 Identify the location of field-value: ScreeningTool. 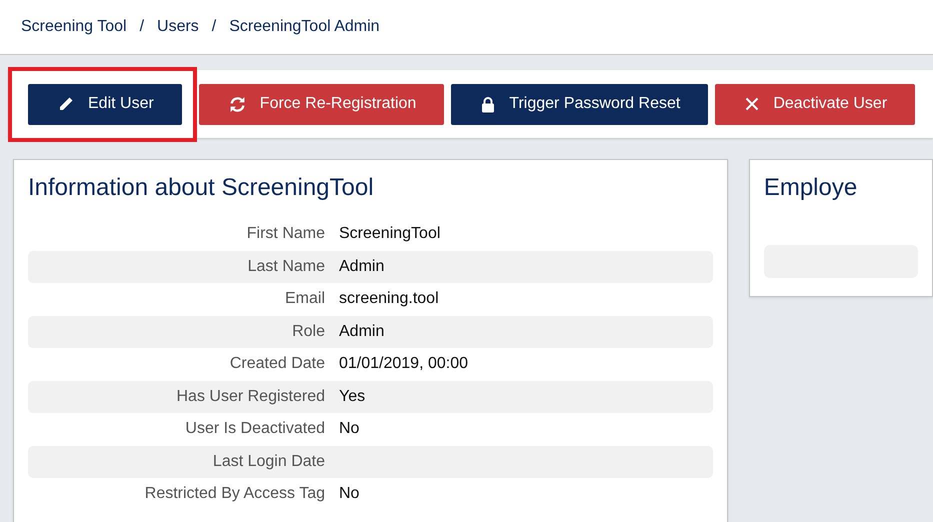
(390, 234).